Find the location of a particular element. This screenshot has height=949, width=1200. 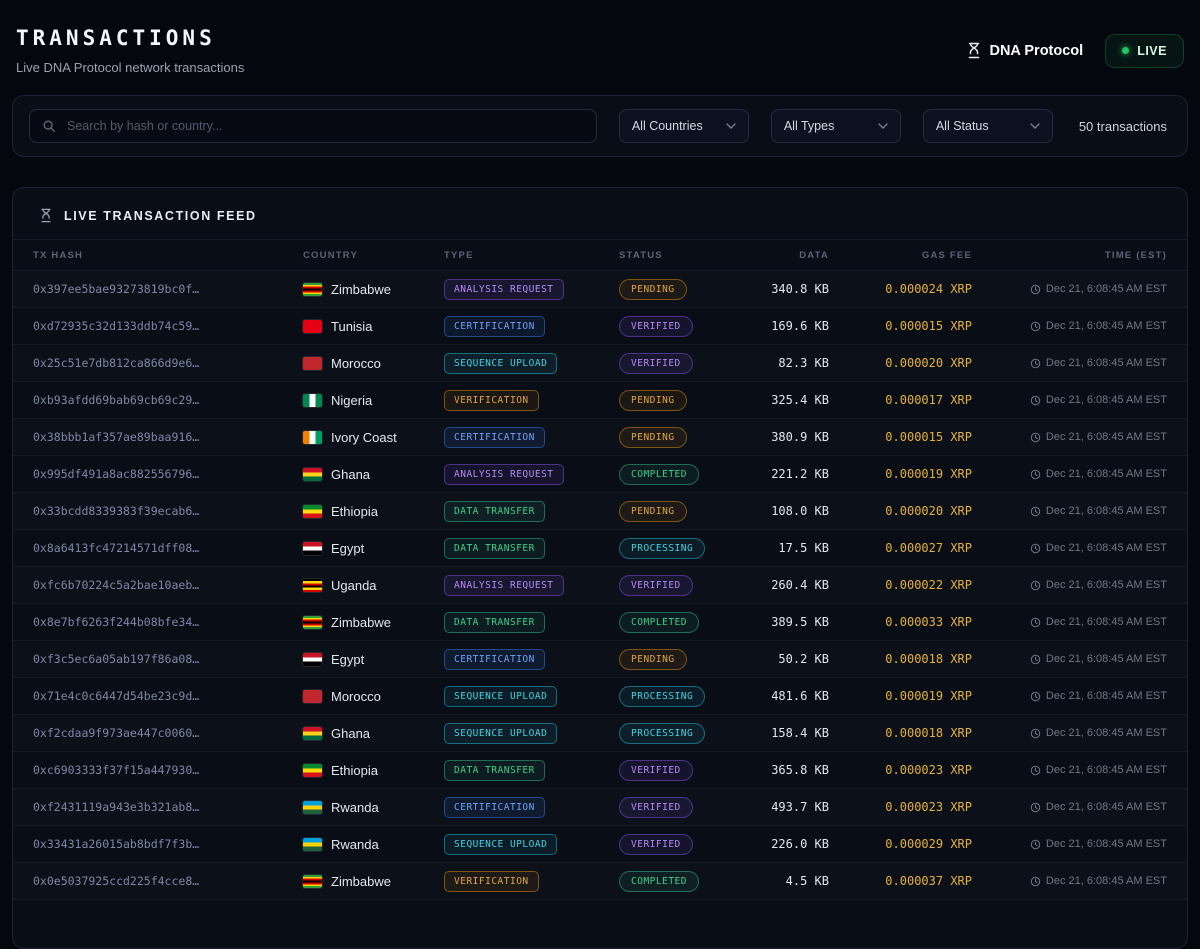

col-status: STATUS is located at coordinates (641, 255).